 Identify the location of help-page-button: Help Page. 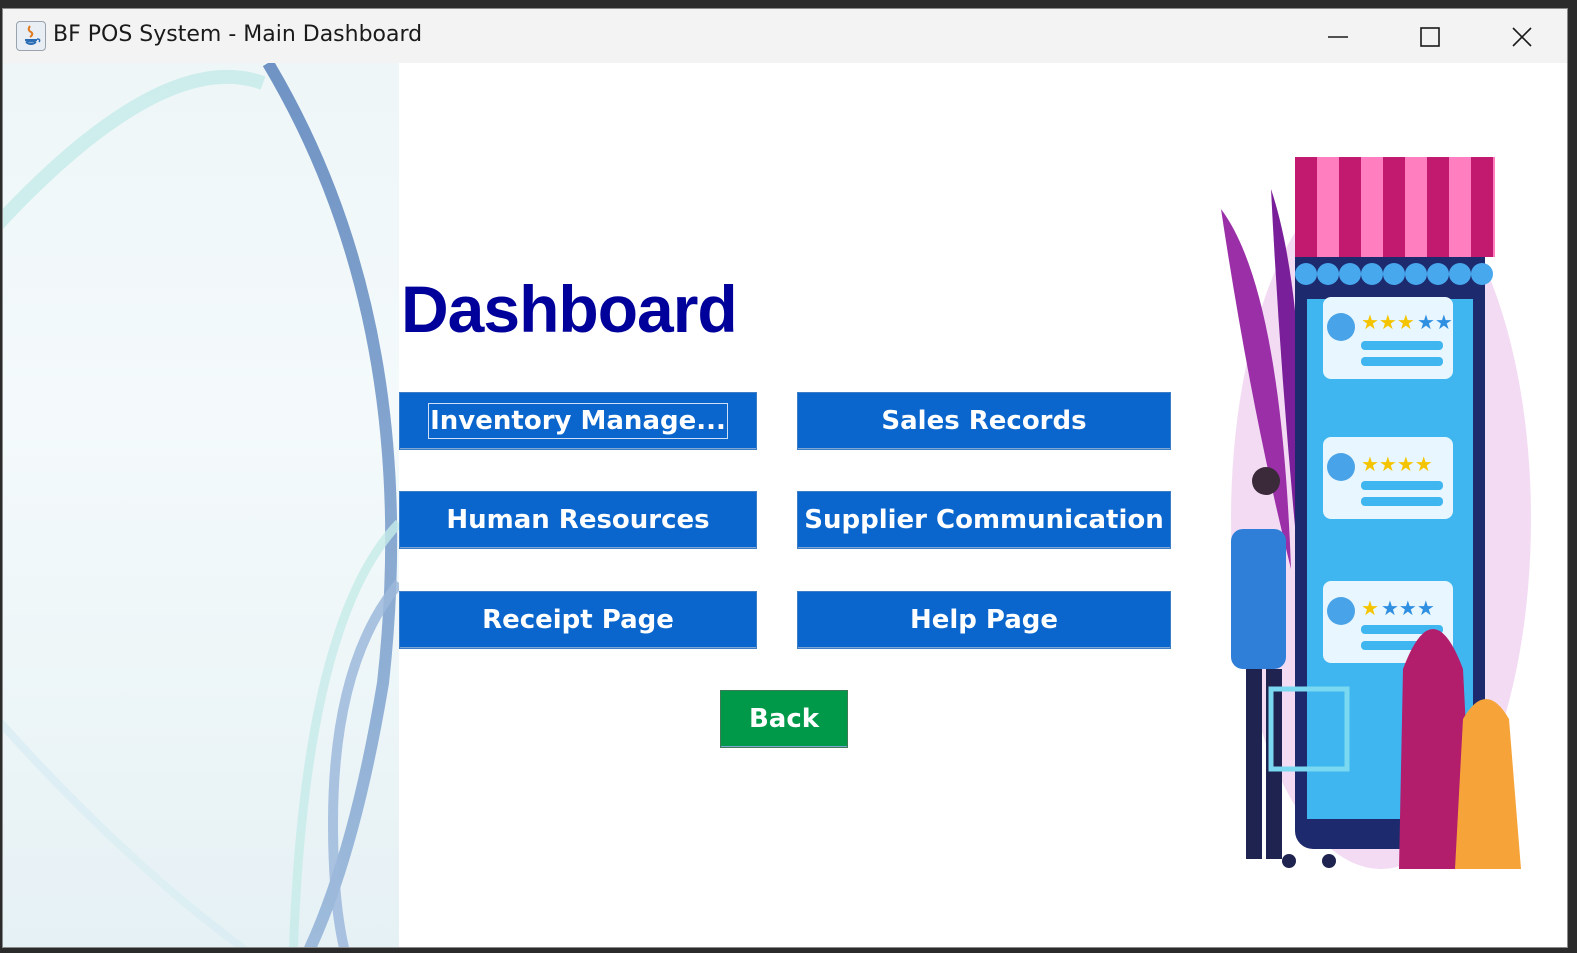
(984, 620).